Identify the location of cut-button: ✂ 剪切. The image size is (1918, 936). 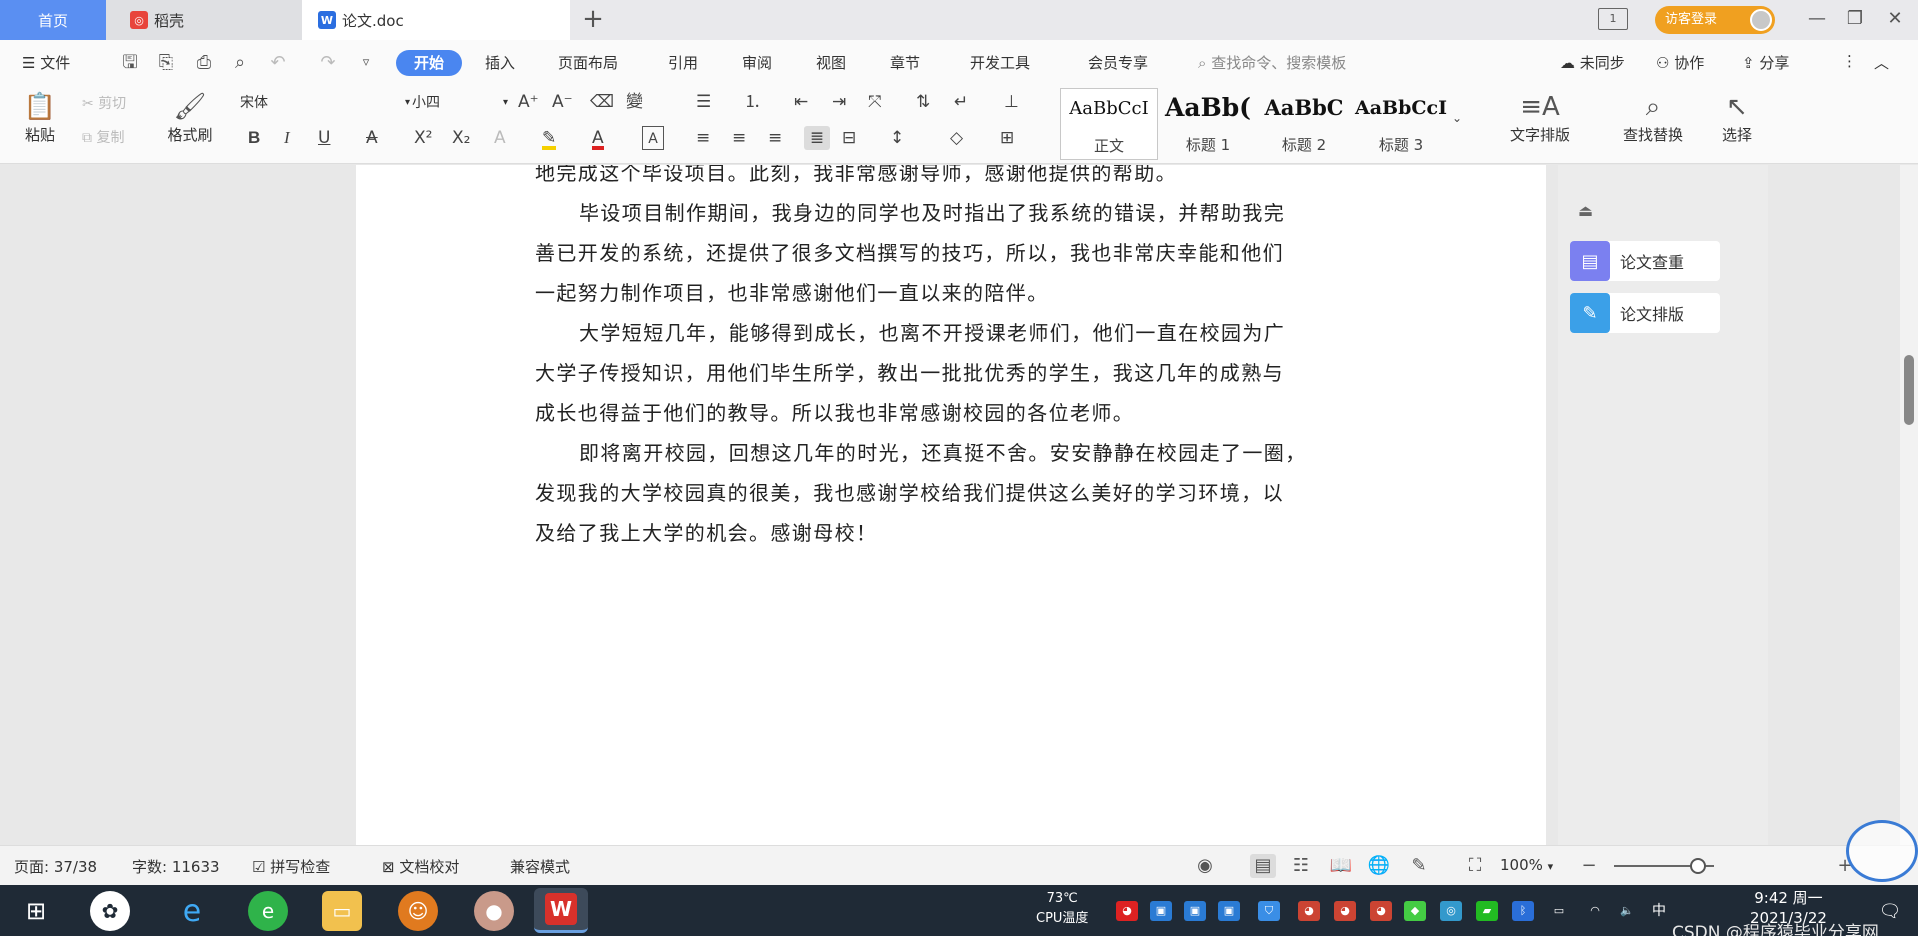
(117, 104).